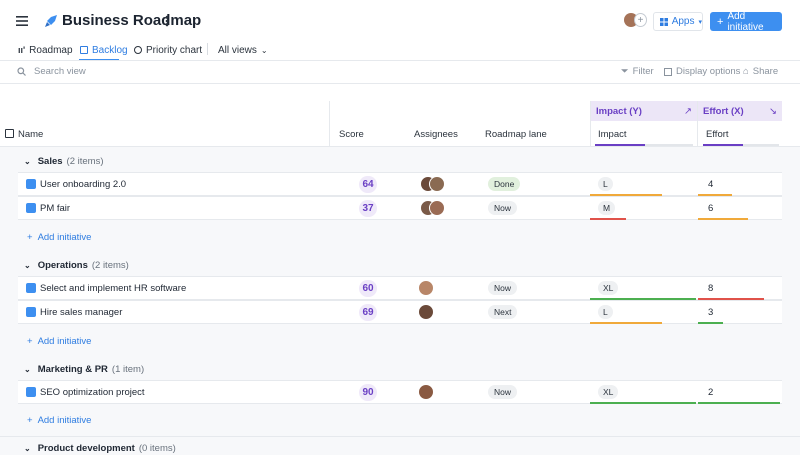  Describe the element at coordinates (368, 312) in the screenshot. I see `score-badge: 69` at that location.